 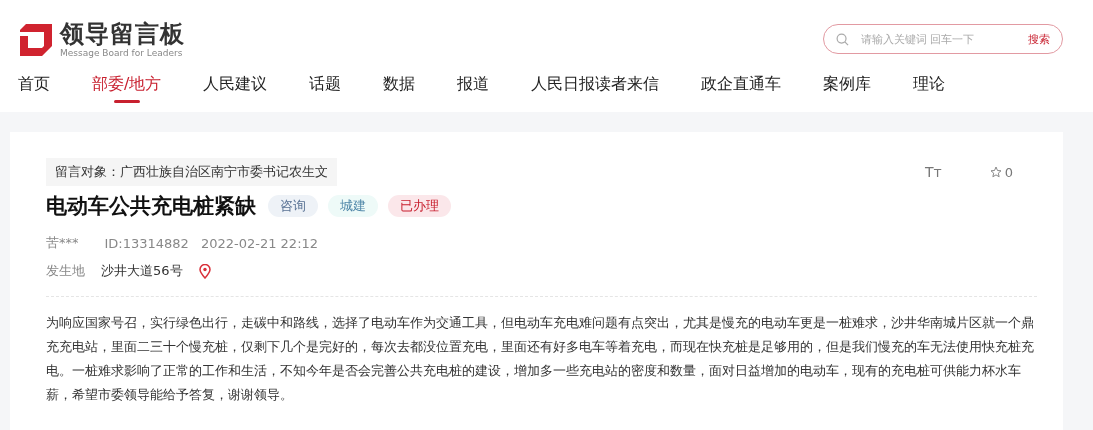 I want to click on message-title: 电动车公共充电桩紧缺, so click(x=151, y=206).